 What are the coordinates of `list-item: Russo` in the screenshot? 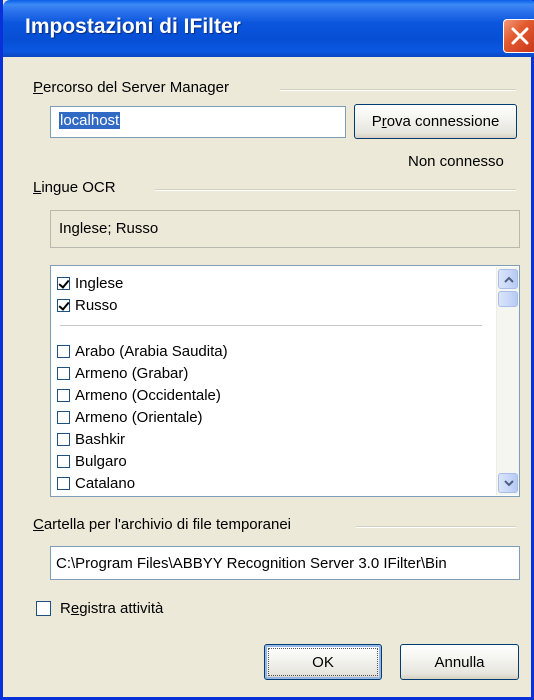 It's located at (87, 305).